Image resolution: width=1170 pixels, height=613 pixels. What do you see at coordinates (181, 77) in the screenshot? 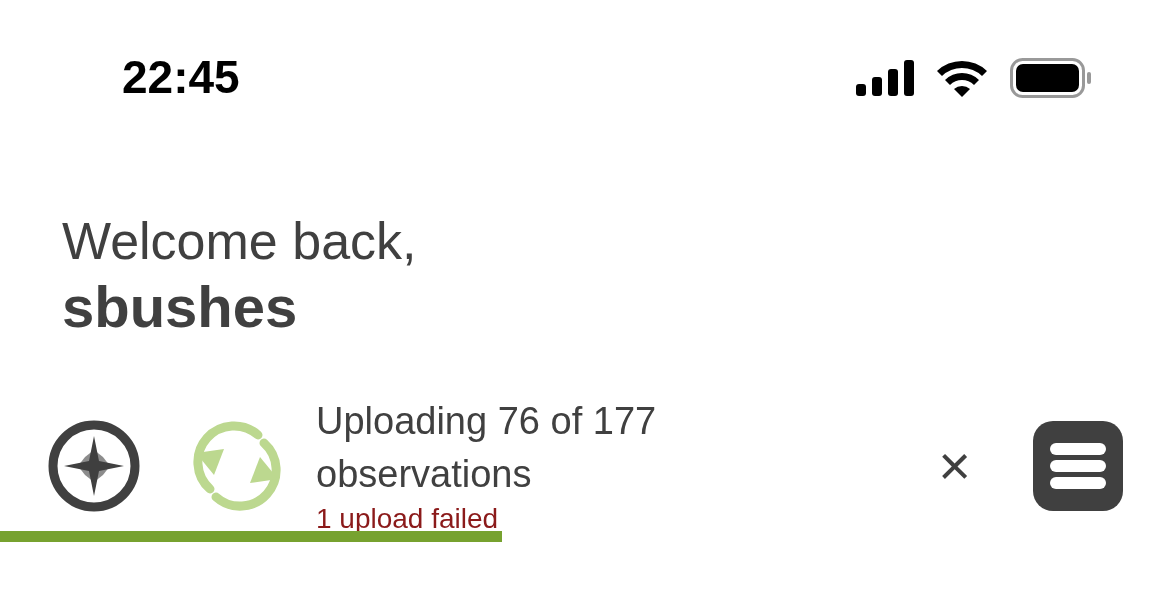
I see `status-time: 22:45` at bounding box center [181, 77].